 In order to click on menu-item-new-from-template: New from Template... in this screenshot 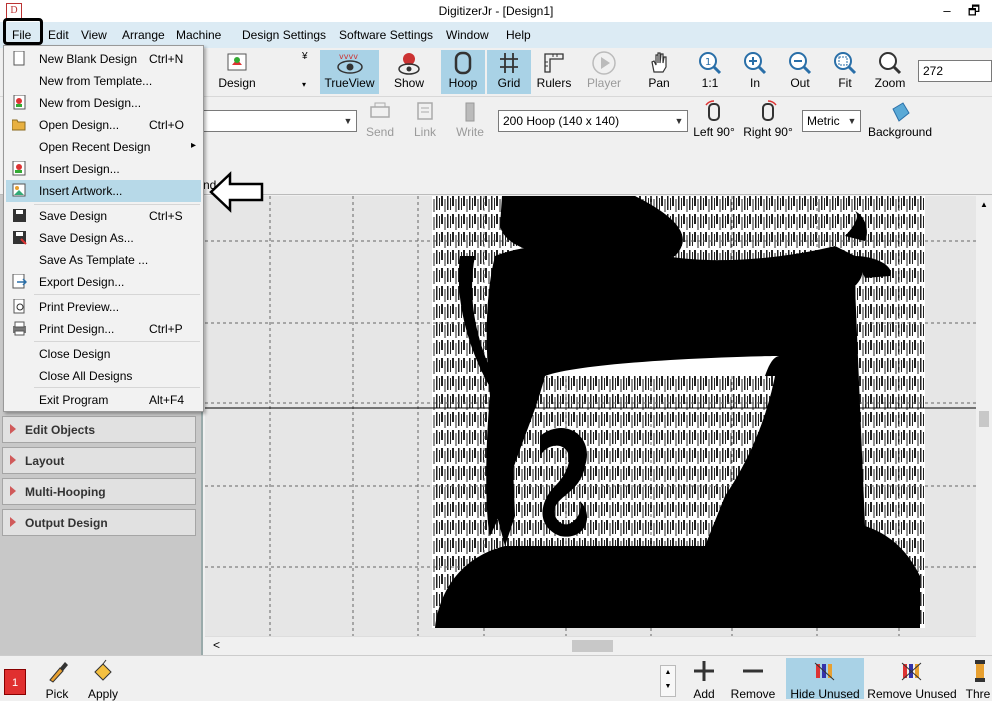, I will do `click(103, 81)`.